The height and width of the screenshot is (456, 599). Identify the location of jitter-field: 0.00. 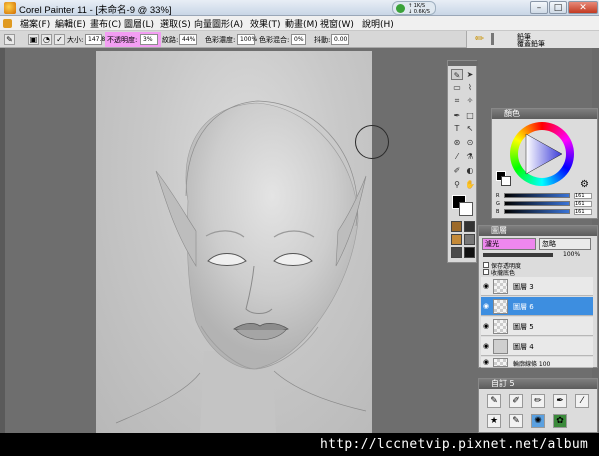
(340, 39).